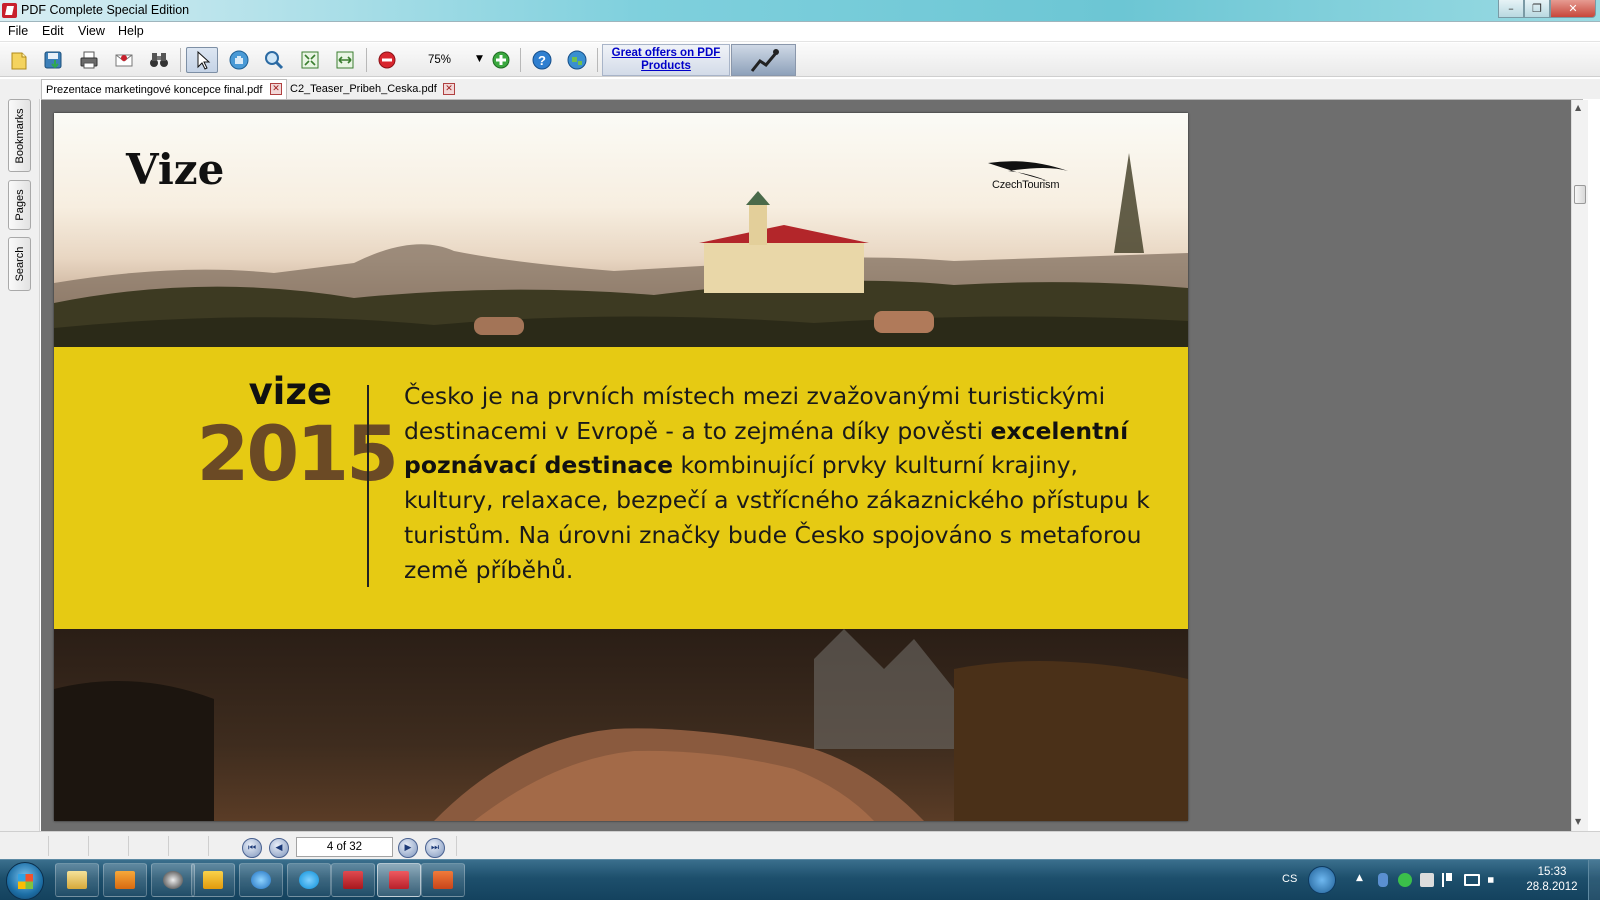  I want to click on network-icon, so click(1472, 880).